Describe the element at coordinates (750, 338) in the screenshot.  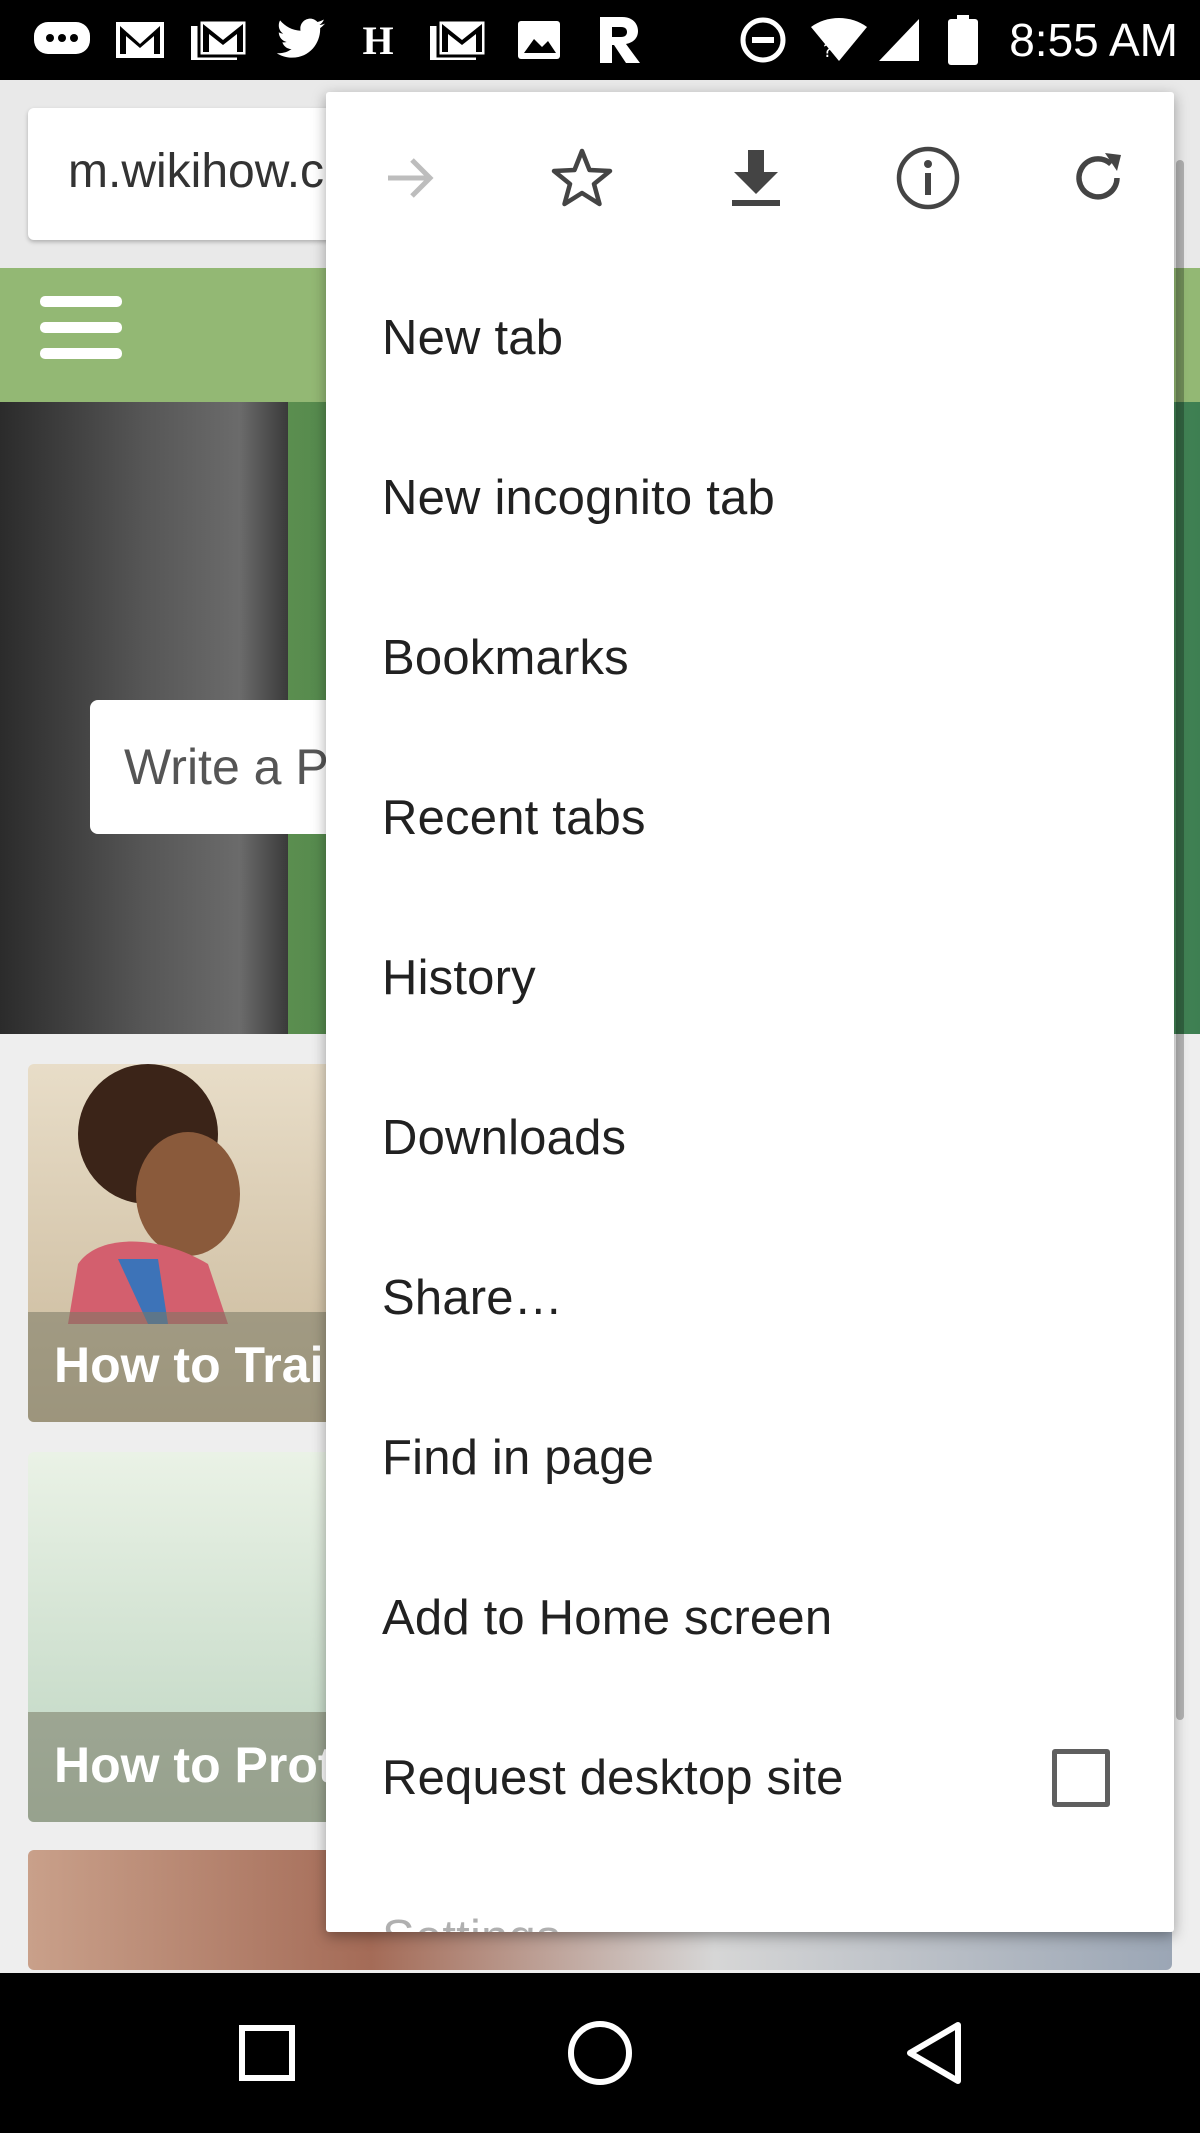
I see `menu-item-new-tab: New tab` at that location.